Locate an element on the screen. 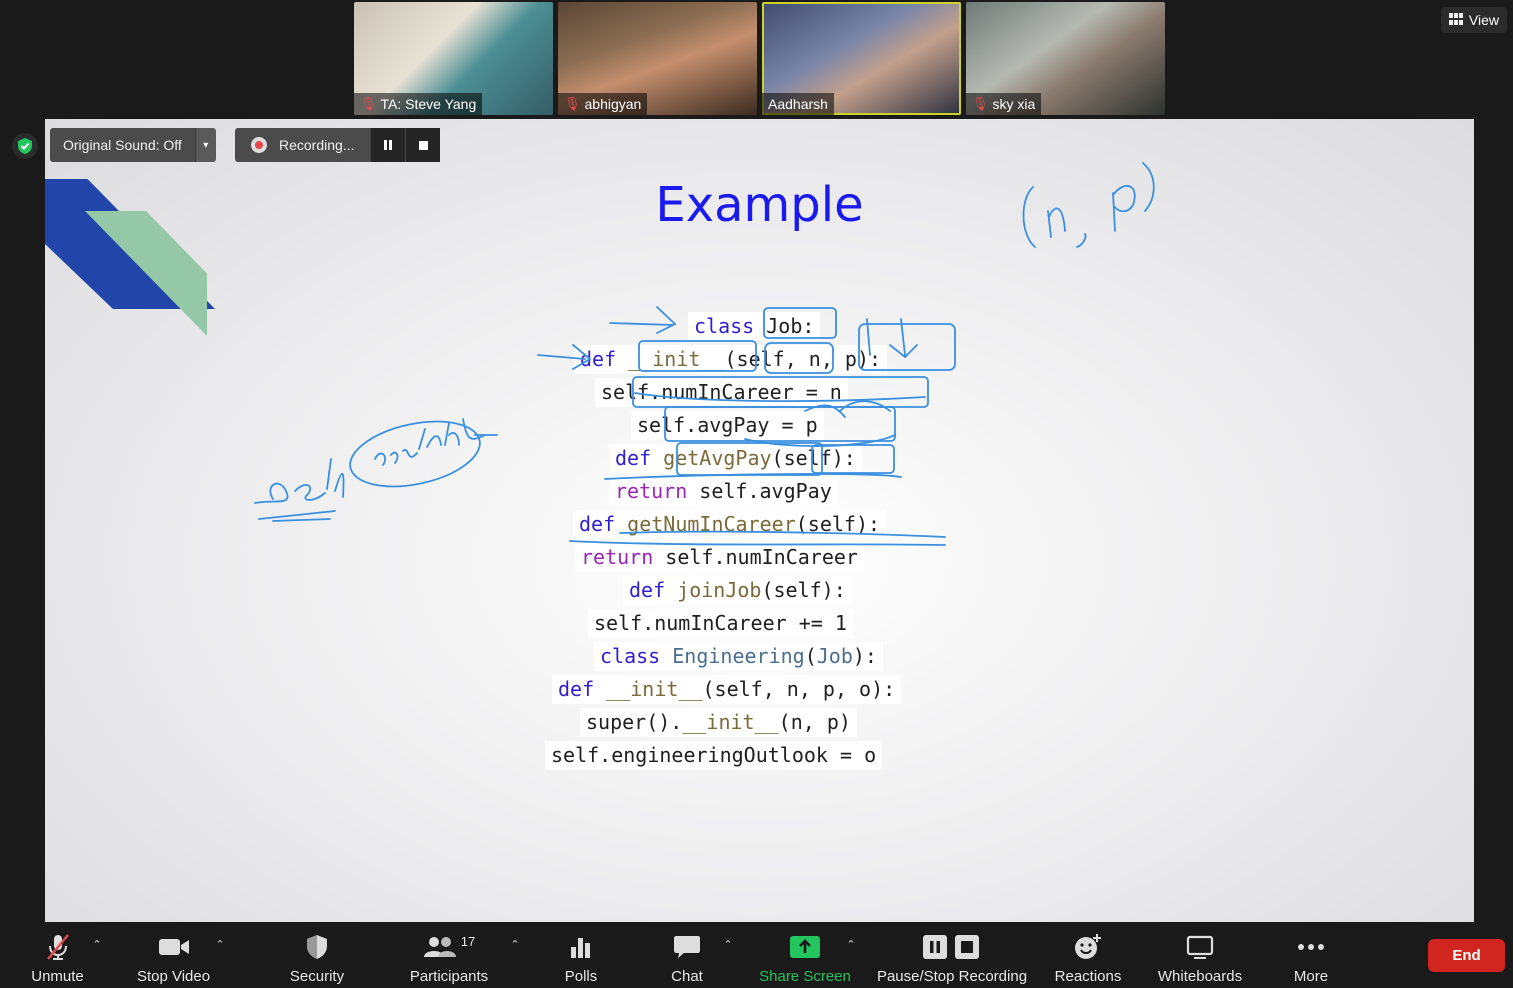  participant-name: Aadharsh is located at coordinates (798, 104).